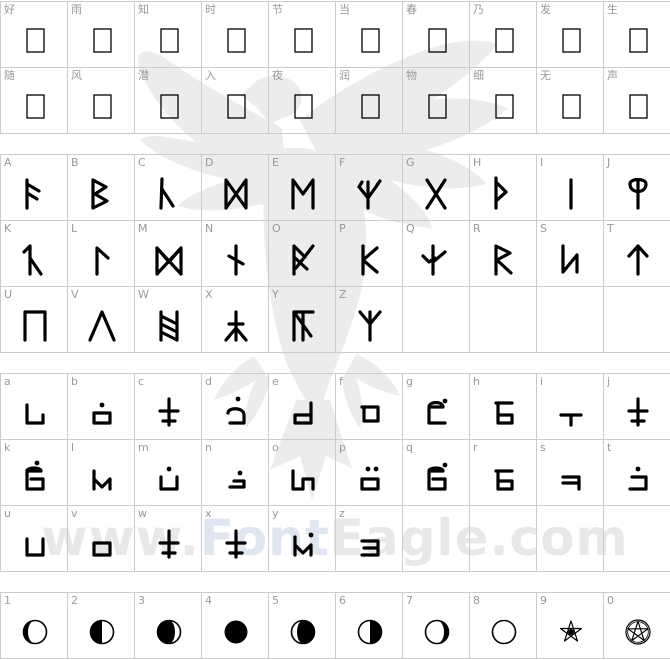 The width and height of the screenshot is (670, 660). What do you see at coordinates (34, 320) in the screenshot?
I see `glyph-cell: U` at bounding box center [34, 320].